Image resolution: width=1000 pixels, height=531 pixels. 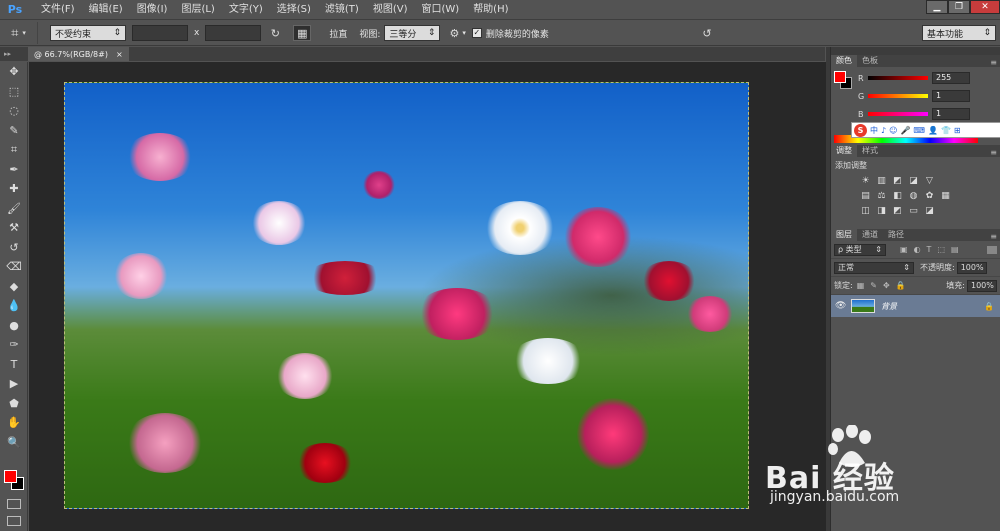 I want to click on lock-transparency-icon: ▦, so click(x=861, y=285).